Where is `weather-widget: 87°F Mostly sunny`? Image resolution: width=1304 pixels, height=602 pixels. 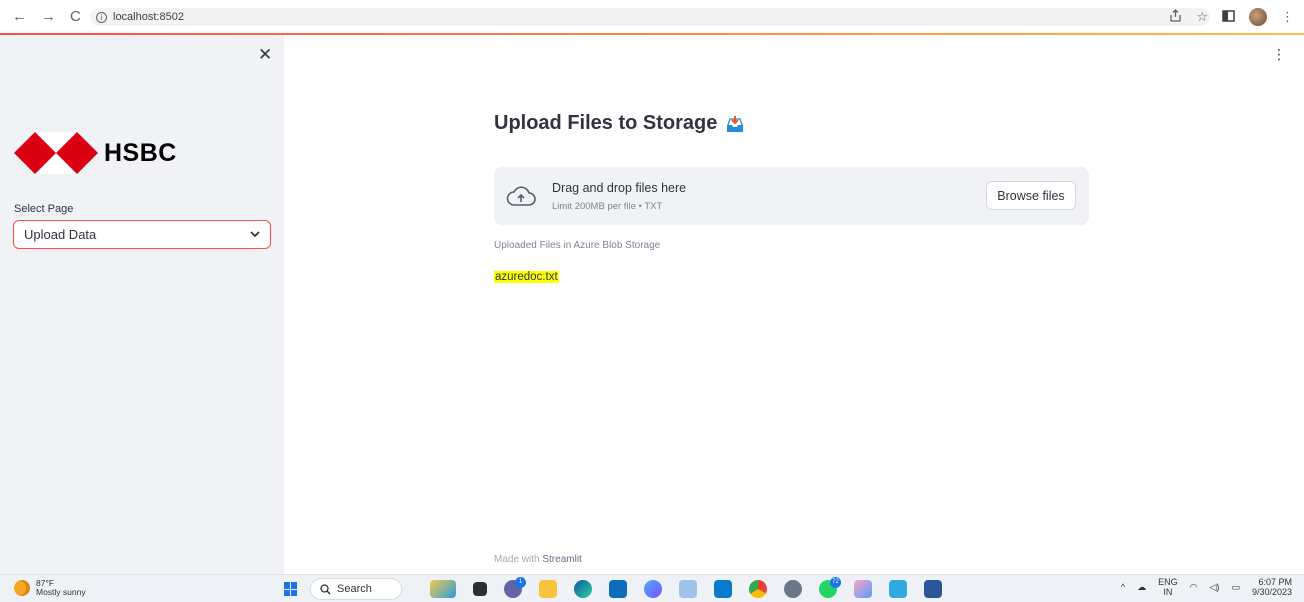 weather-widget: 87°F Mostly sunny is located at coordinates (50, 588).